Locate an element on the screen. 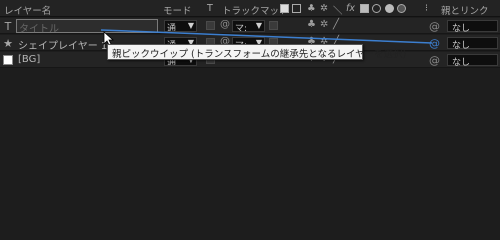 Image resolution: width=500 pixels, height=240 pixels. matte-pickwhip-icon: @ is located at coordinates (225, 24).